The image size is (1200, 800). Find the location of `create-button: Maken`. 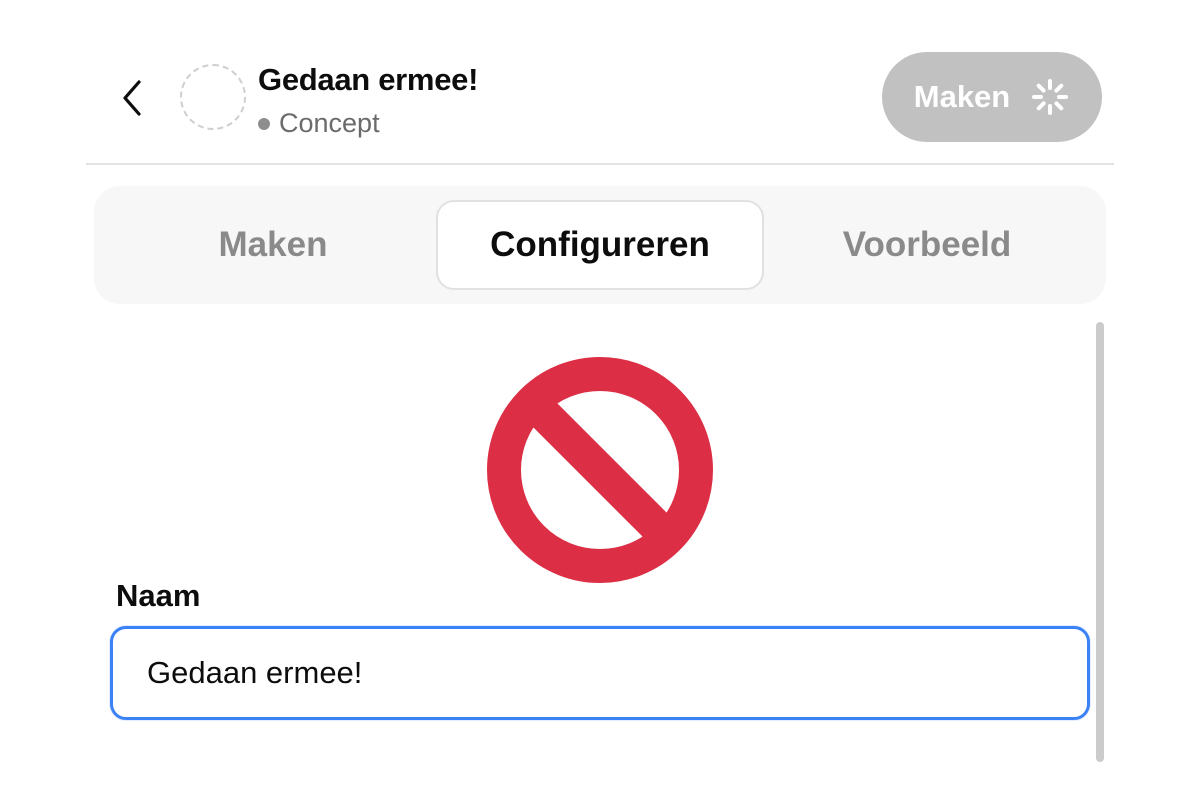

create-button: Maken is located at coordinates (992, 97).